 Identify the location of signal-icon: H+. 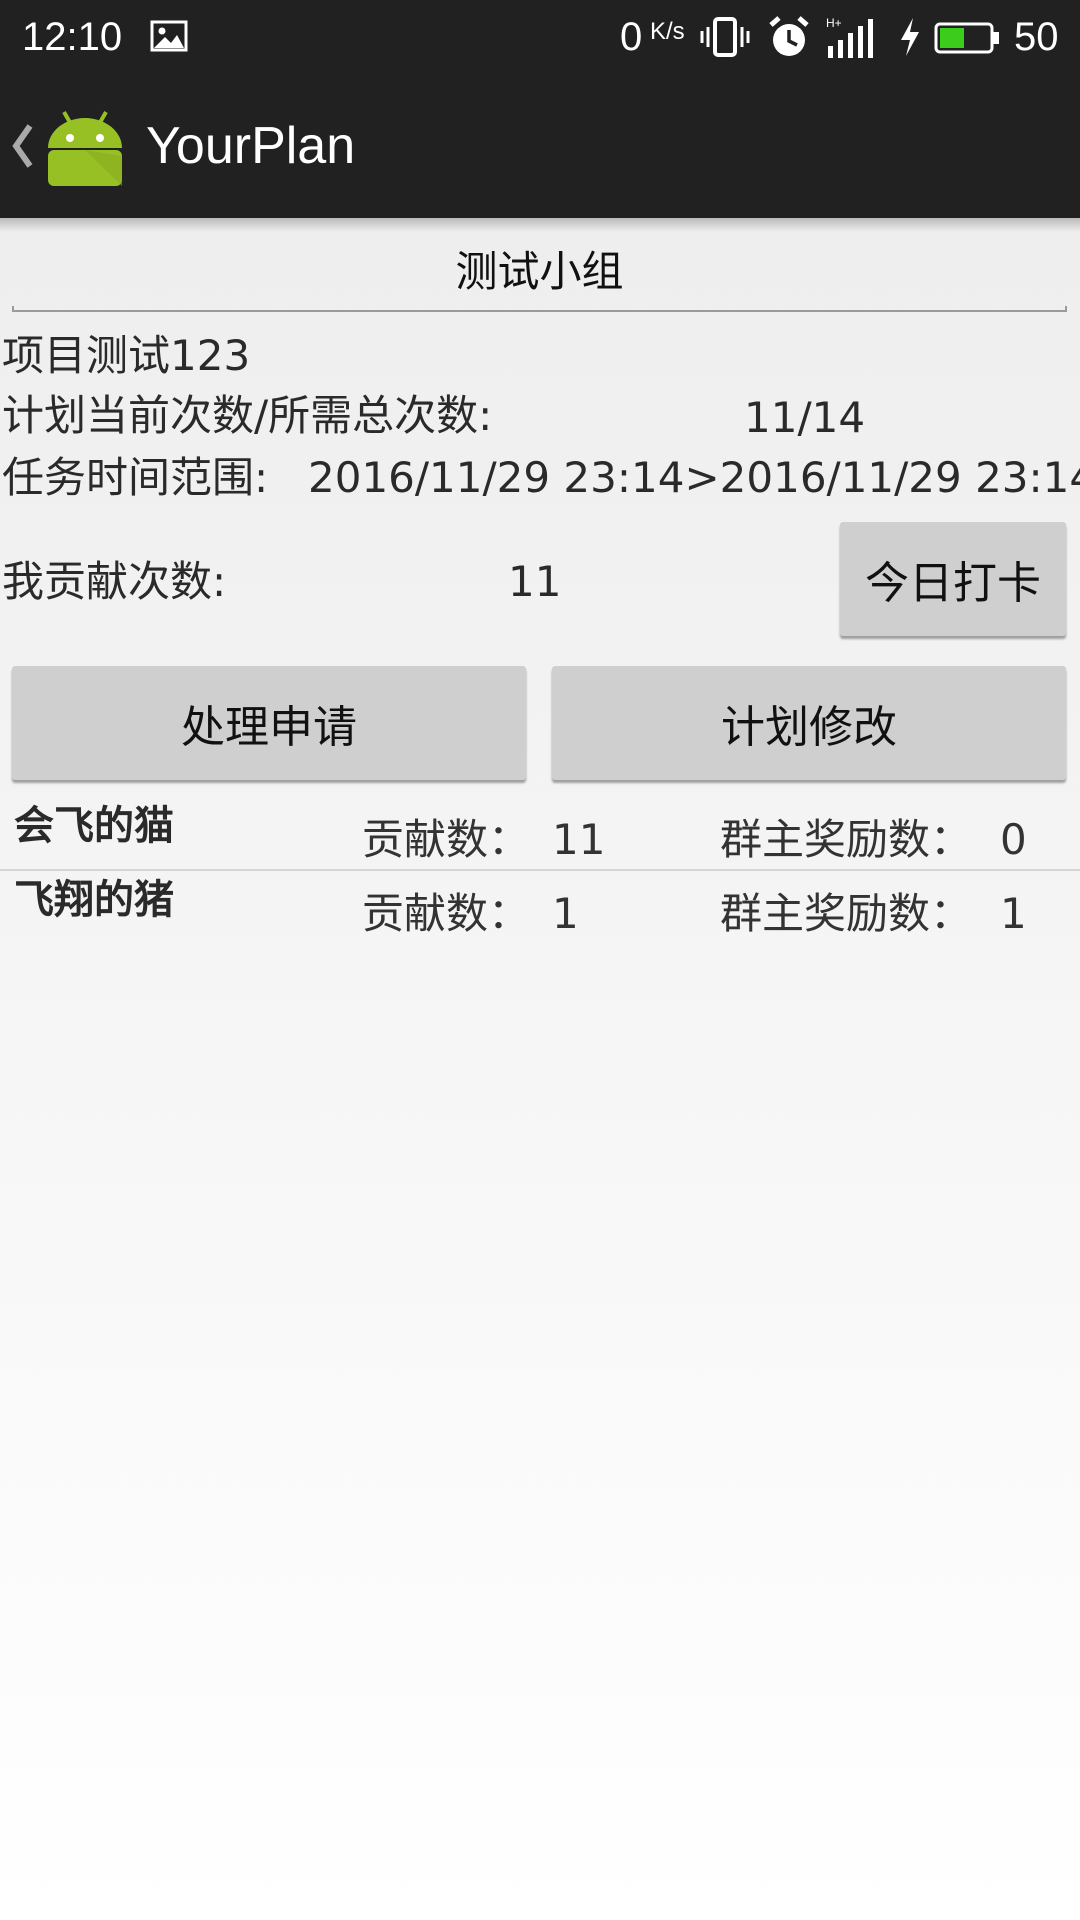
(854, 37).